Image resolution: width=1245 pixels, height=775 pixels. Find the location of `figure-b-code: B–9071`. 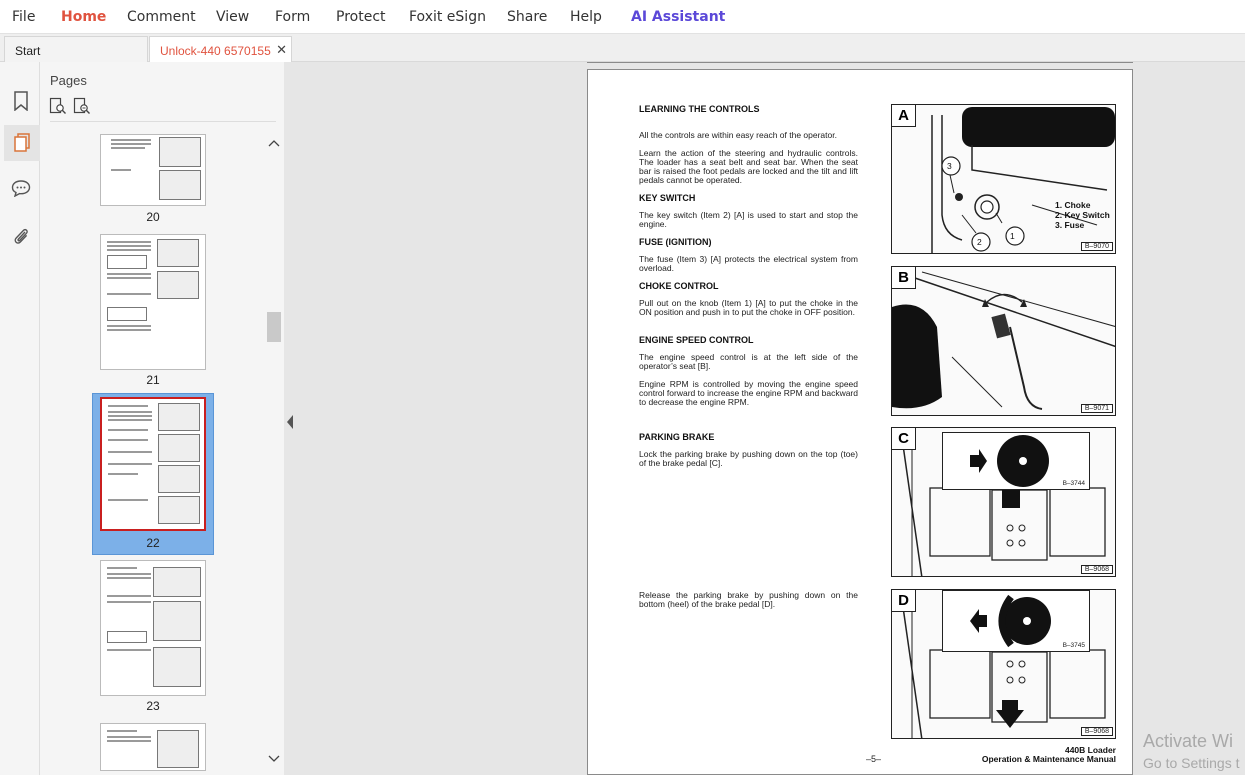

figure-b-code: B–9071 is located at coordinates (1096, 408).